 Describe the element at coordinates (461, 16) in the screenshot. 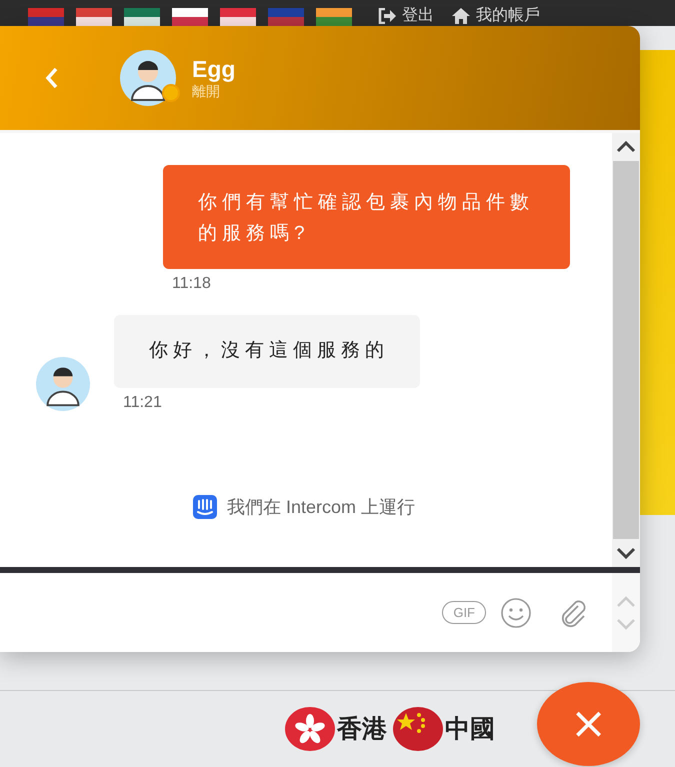

I see `home-icon` at that location.